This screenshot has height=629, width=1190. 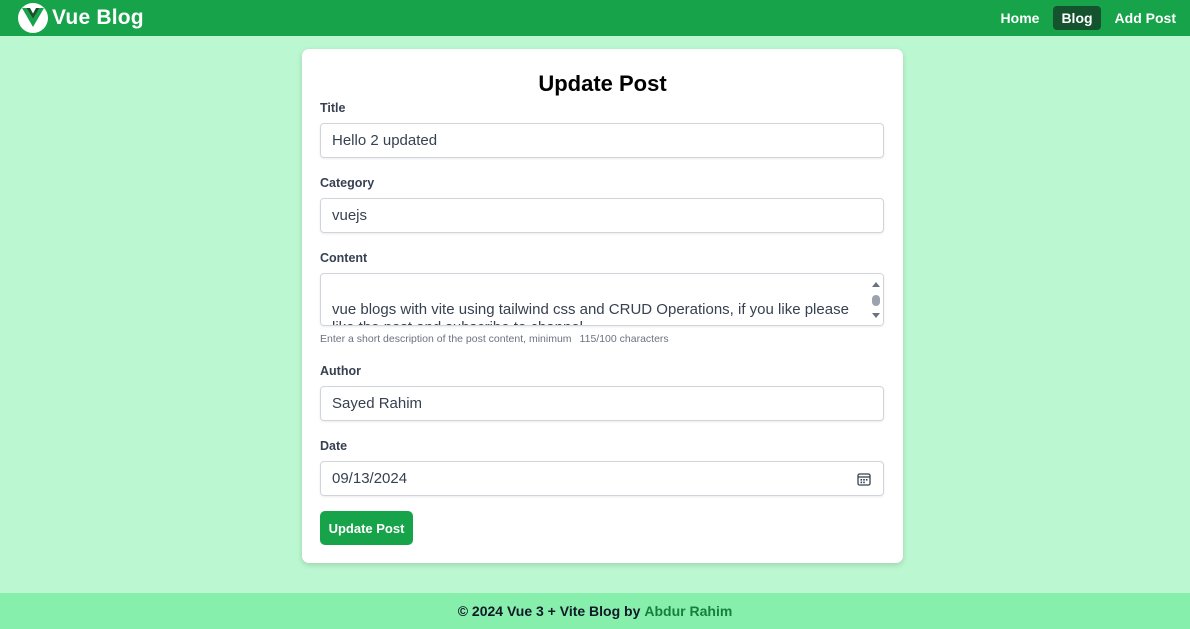 I want to click on brand-link: Vue Blog, so click(x=81, y=18).